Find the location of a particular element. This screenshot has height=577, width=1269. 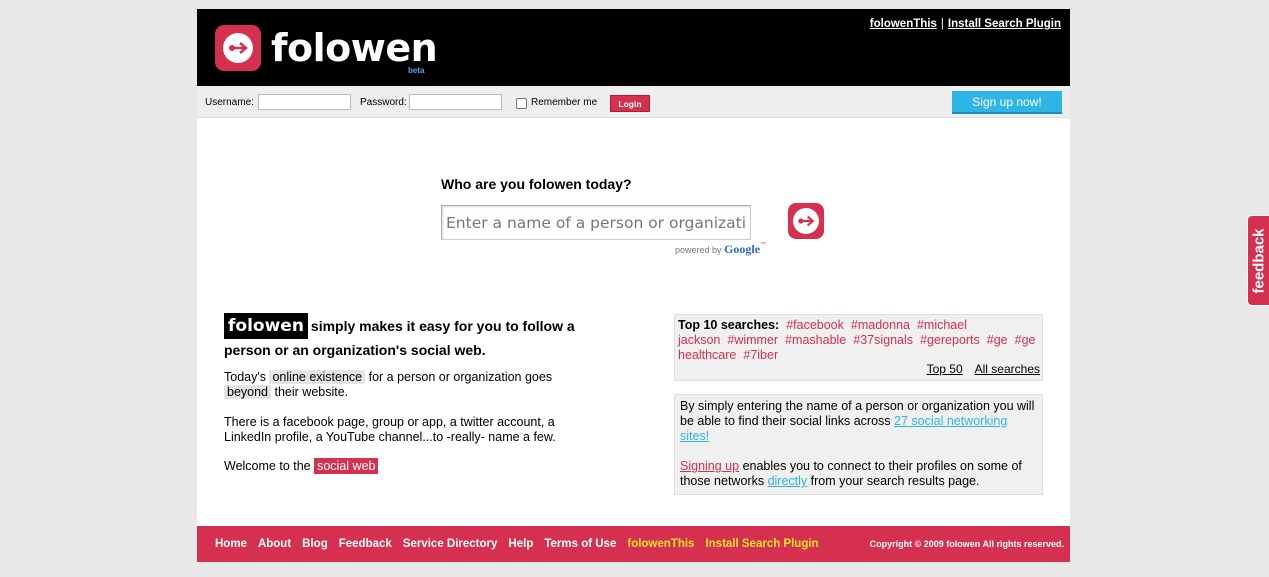

search-tag: #37signals is located at coordinates (883, 340).